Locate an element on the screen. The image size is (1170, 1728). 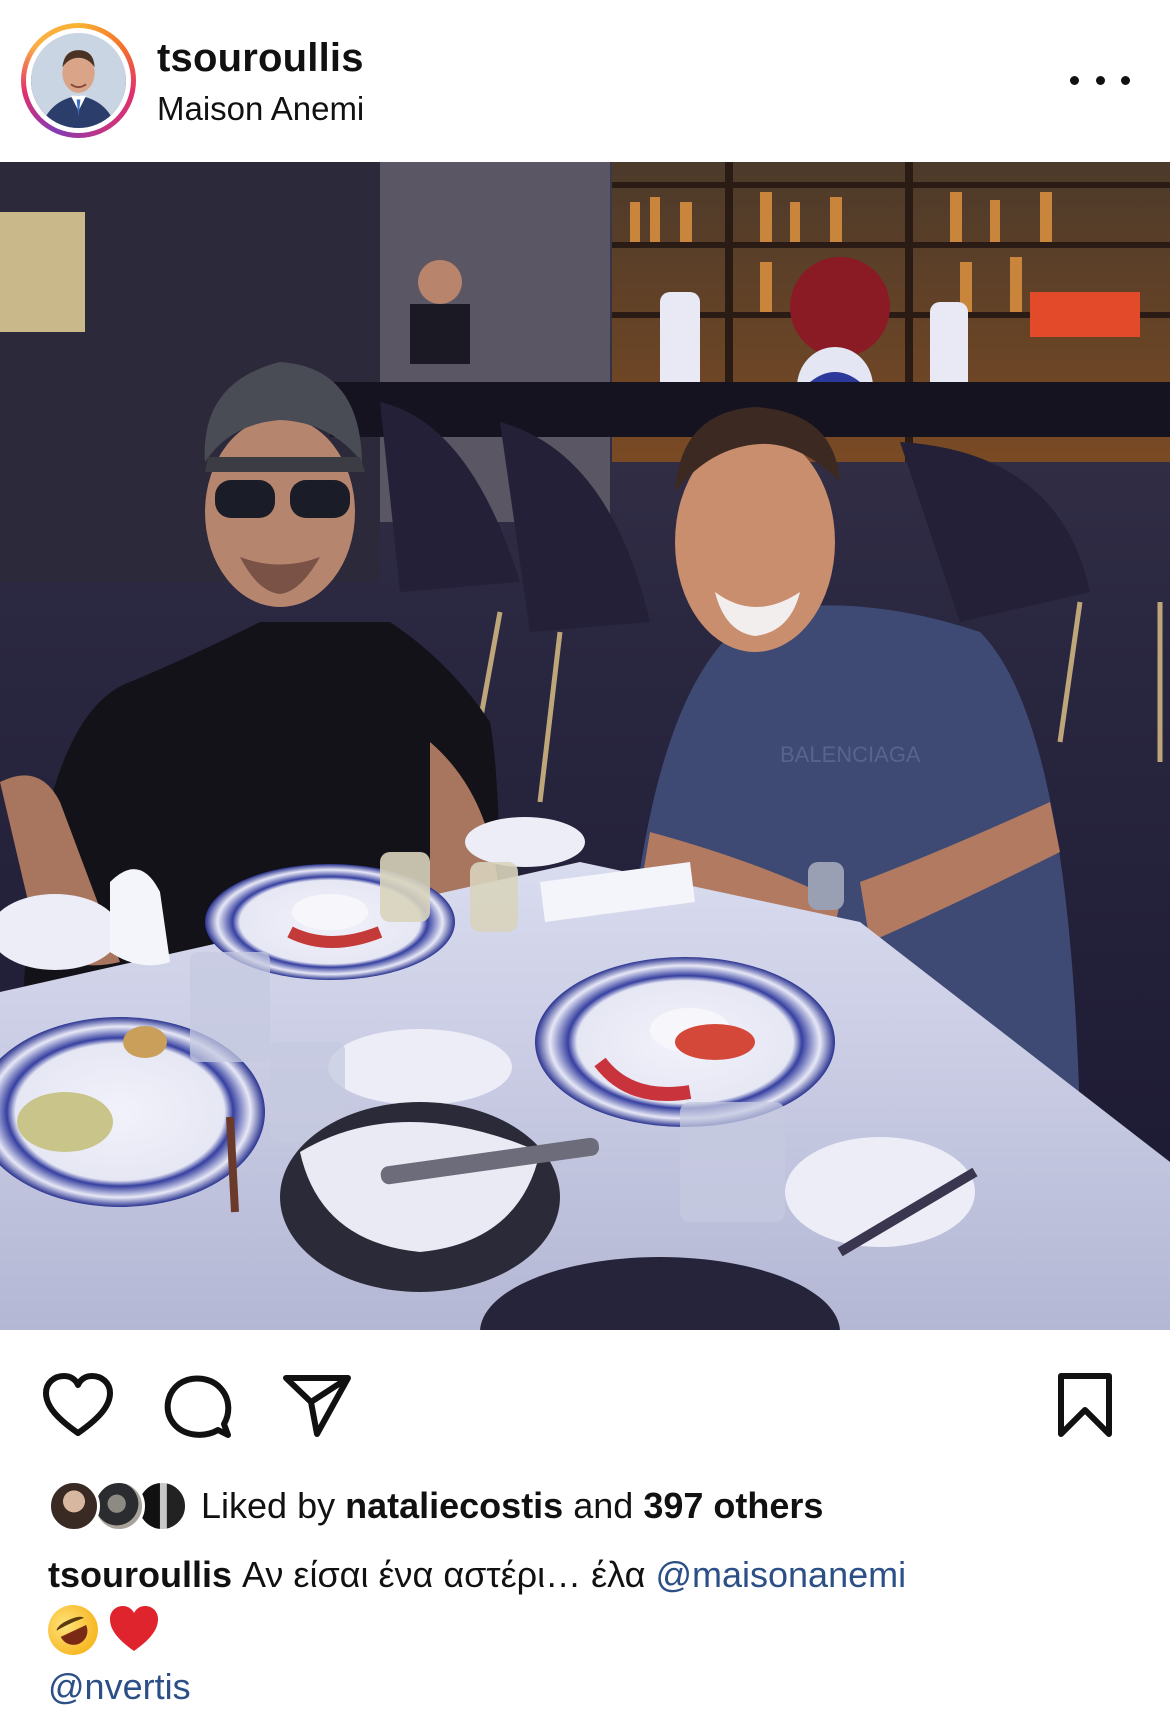
avatar-portrait is located at coordinates (78, 80).